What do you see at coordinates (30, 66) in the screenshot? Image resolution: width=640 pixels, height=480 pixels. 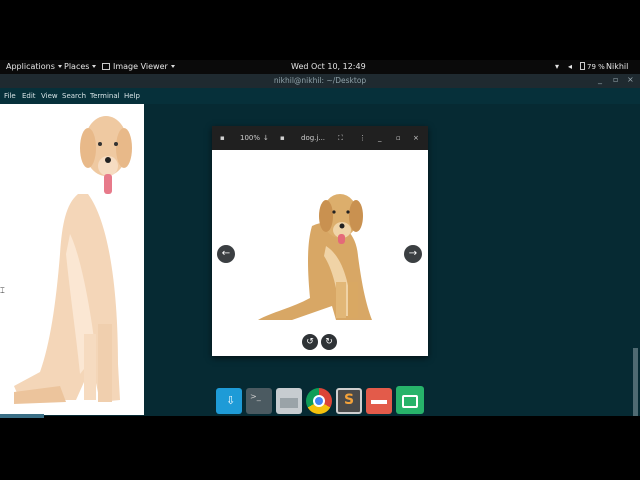 I see `applications-label: Applications` at bounding box center [30, 66].